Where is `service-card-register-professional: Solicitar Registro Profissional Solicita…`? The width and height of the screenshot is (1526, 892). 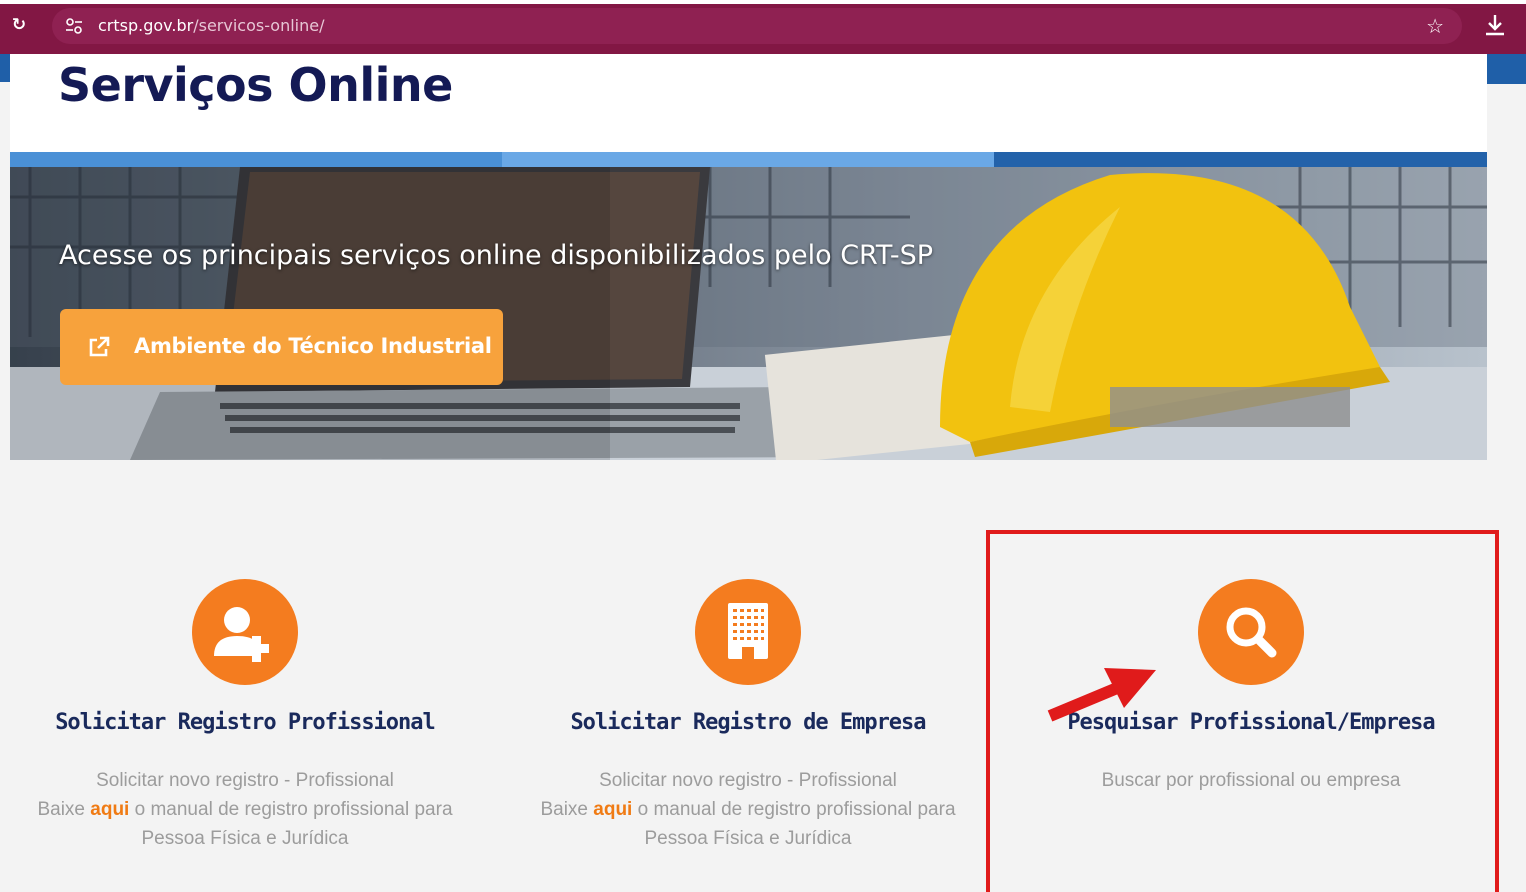
service-card-register-professional: Solicitar Registro Profissional Solicita… is located at coordinates (245, 720).